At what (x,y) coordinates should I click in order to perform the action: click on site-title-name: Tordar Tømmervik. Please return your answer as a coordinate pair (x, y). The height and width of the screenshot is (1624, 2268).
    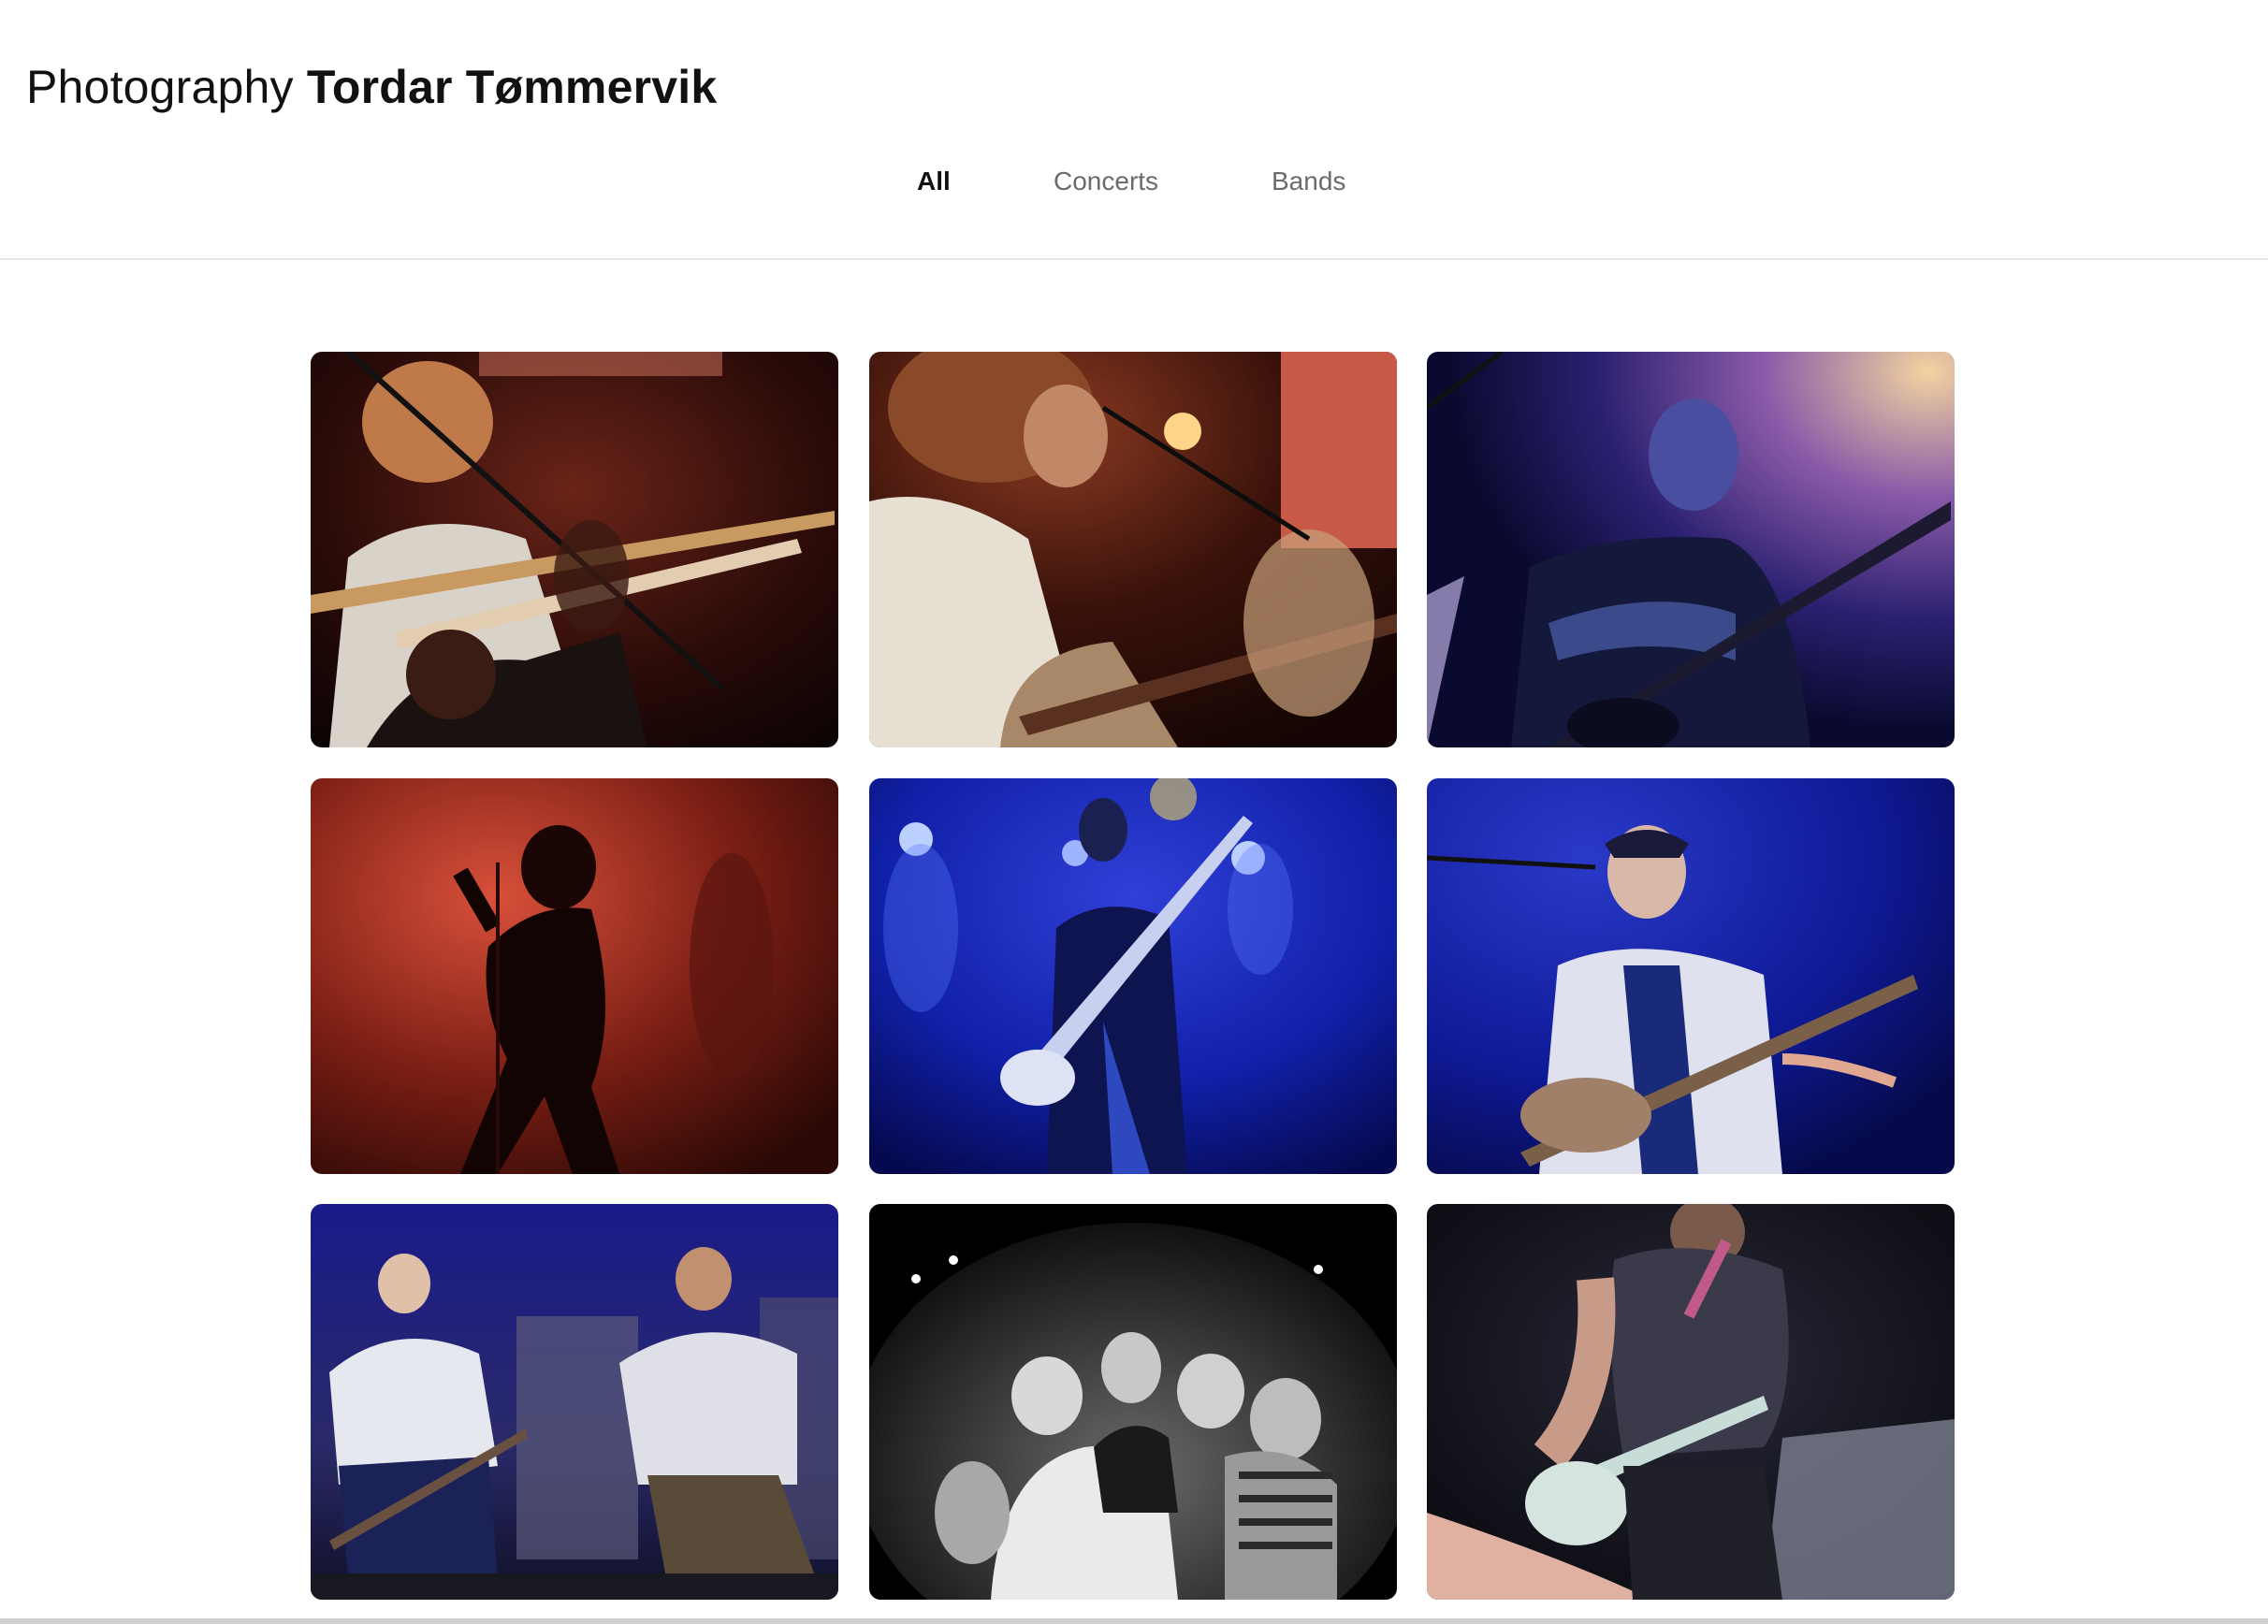
    Looking at the image, I should click on (512, 87).